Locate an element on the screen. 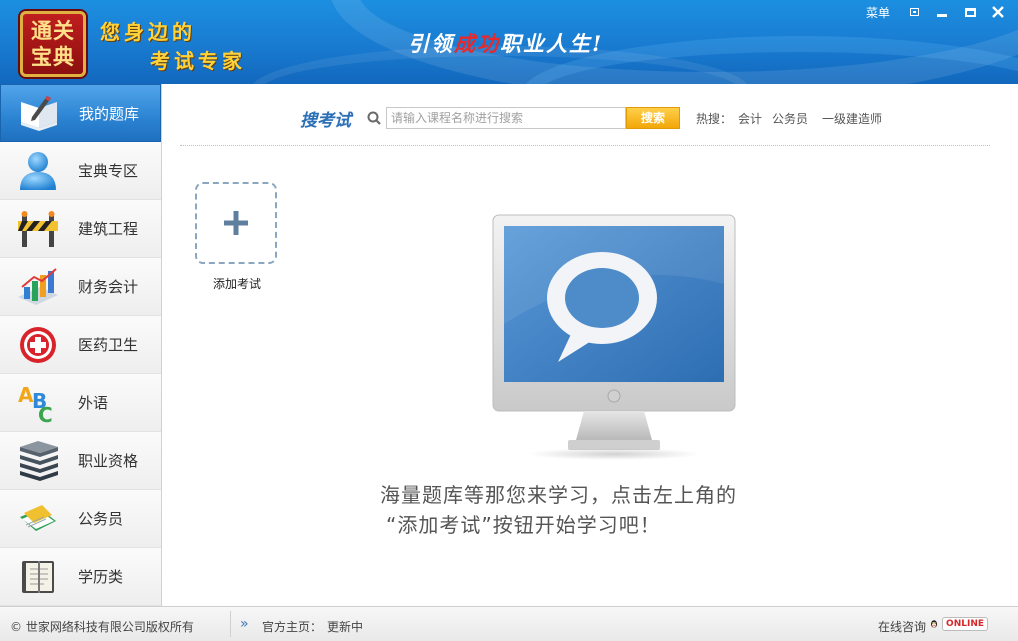 The width and height of the screenshot is (1018, 641). app-logo: 通关 宝典 is located at coordinates (53, 44).